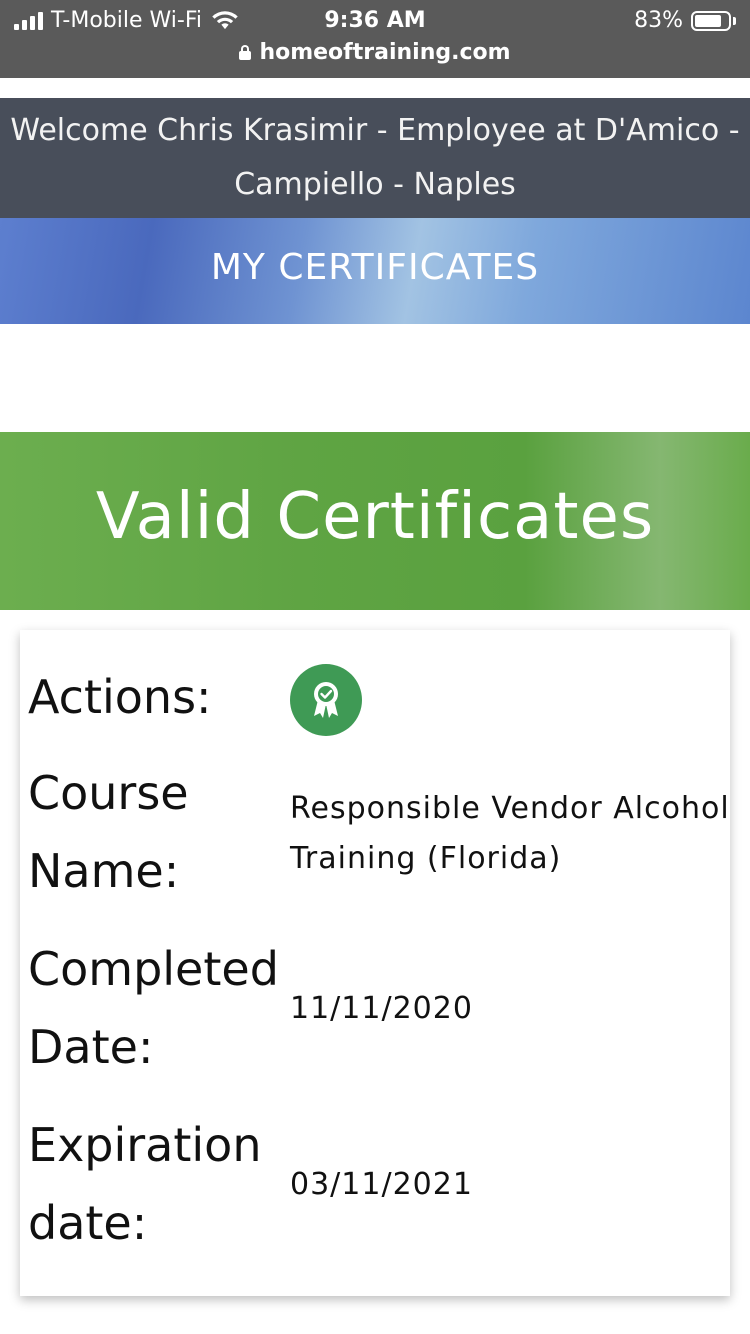  What do you see at coordinates (88, 1223) in the screenshot?
I see `expiration-label-line2: date:` at bounding box center [88, 1223].